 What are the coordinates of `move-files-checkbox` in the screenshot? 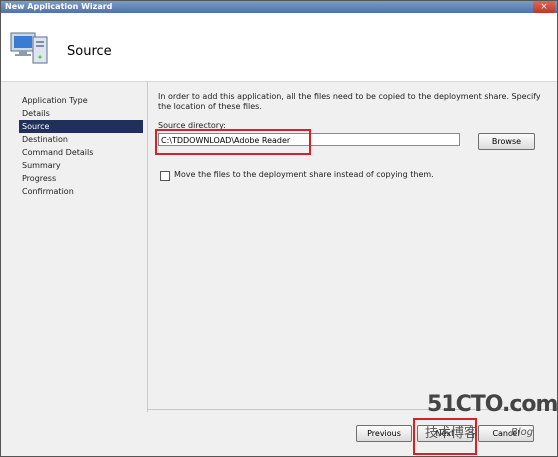 It's located at (165, 176).